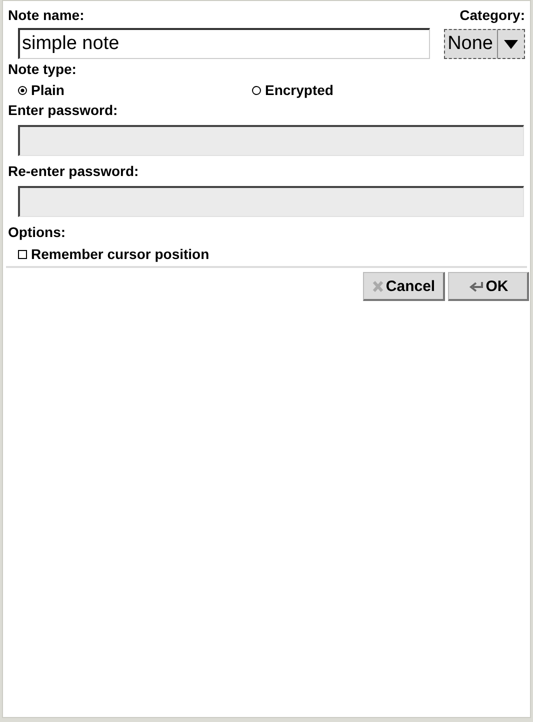 The image size is (533, 722). Describe the element at coordinates (114, 254) in the screenshot. I see `checkbox-option: Remember cursor position` at that location.